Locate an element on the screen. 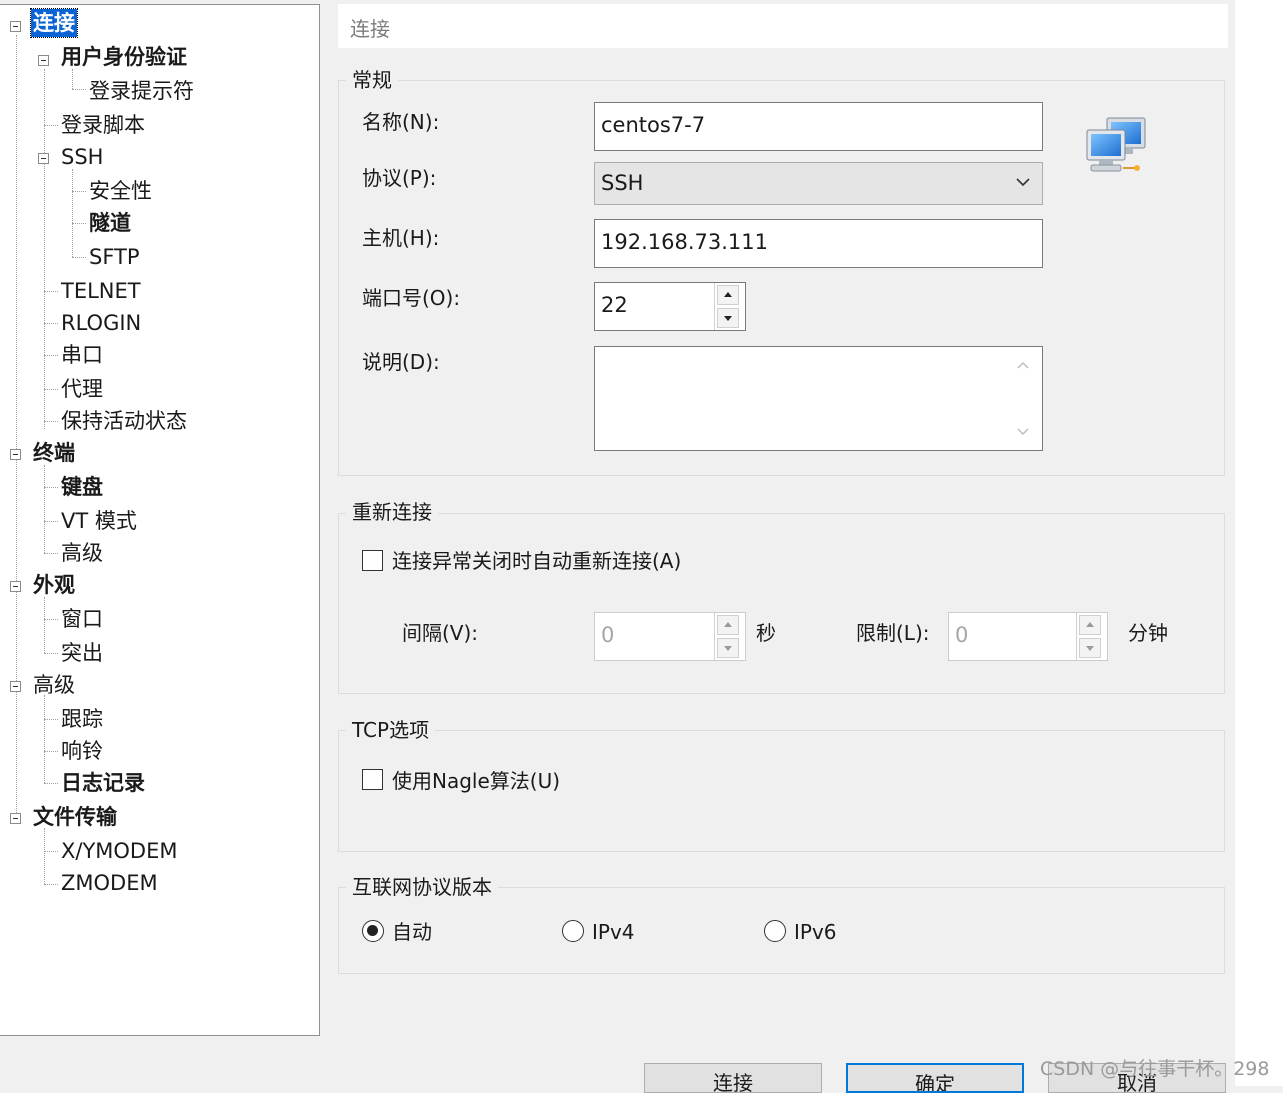 Image resolution: width=1283 pixels, height=1093 pixels. auto-reconnect-label: 连接异常关闭时自动重新连接(A) is located at coordinates (537, 561).